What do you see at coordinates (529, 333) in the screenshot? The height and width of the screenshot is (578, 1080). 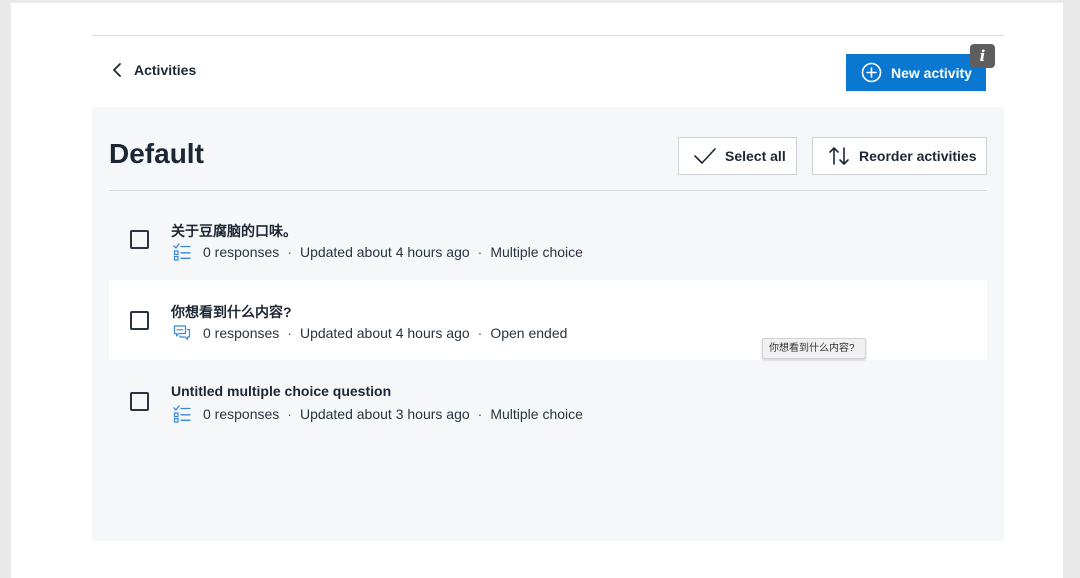 I see `activity-type: Open ended` at bounding box center [529, 333].